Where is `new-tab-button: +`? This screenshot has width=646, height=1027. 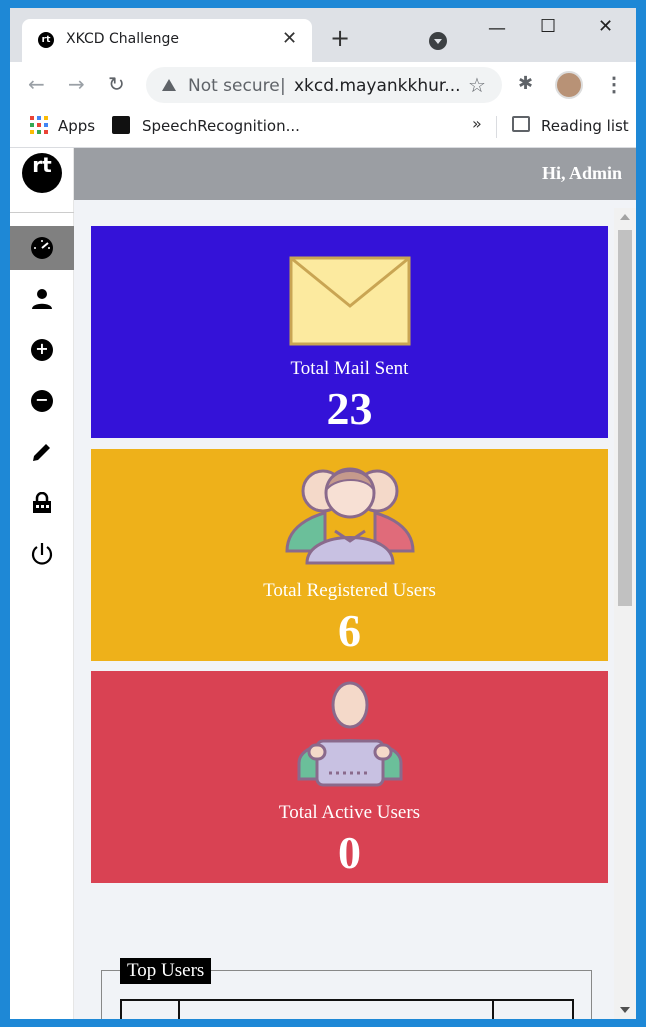 new-tab-button: + is located at coordinates (340, 38).